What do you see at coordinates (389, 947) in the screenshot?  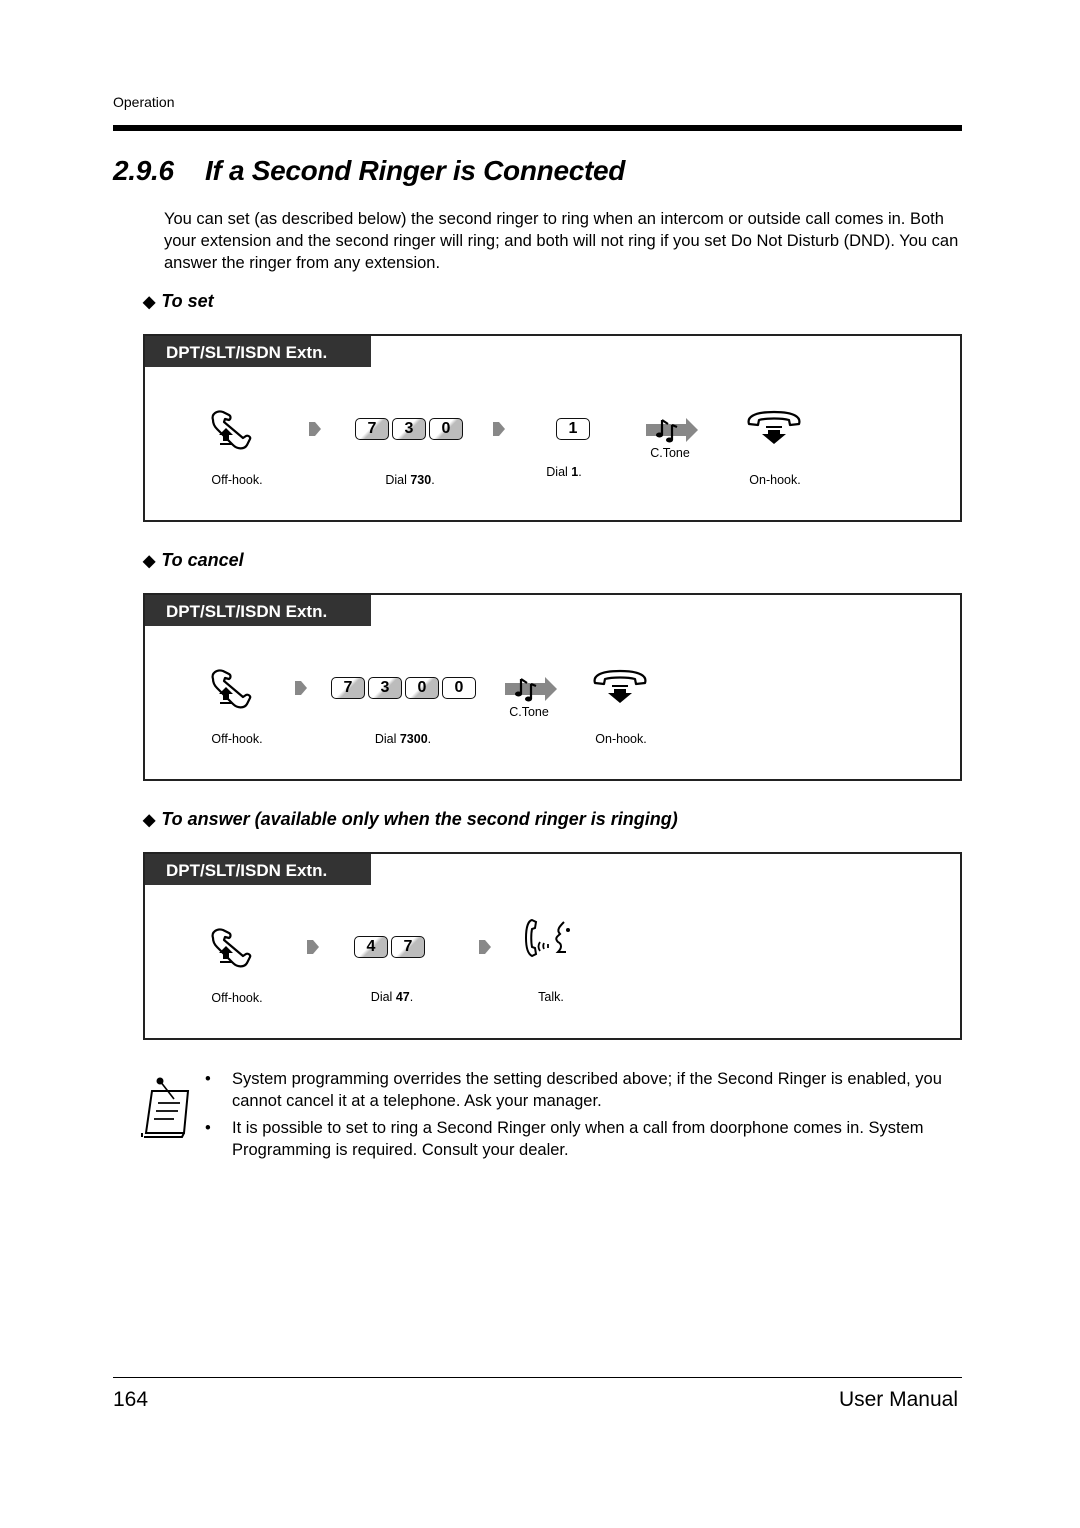 I see `dial-keys-47: 4 7` at bounding box center [389, 947].